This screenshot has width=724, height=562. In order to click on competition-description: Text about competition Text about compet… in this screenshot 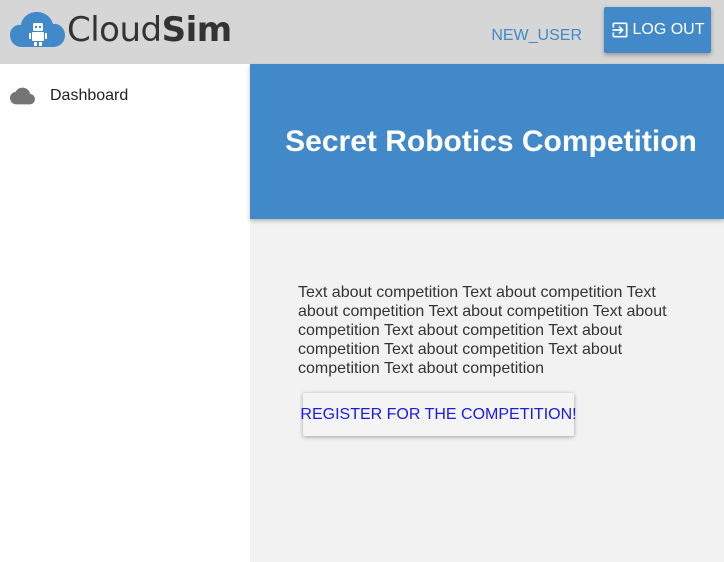, I will do `click(482, 330)`.